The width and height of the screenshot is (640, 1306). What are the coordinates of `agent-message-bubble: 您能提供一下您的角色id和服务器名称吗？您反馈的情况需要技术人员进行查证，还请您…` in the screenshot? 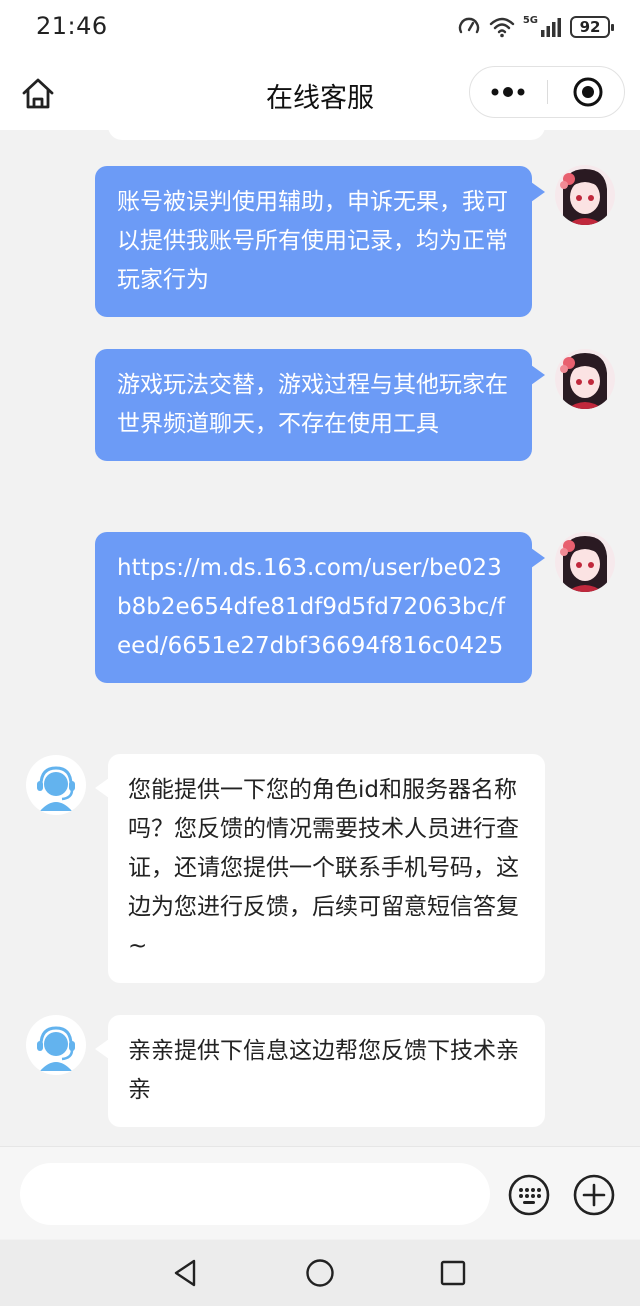 It's located at (320, 868).